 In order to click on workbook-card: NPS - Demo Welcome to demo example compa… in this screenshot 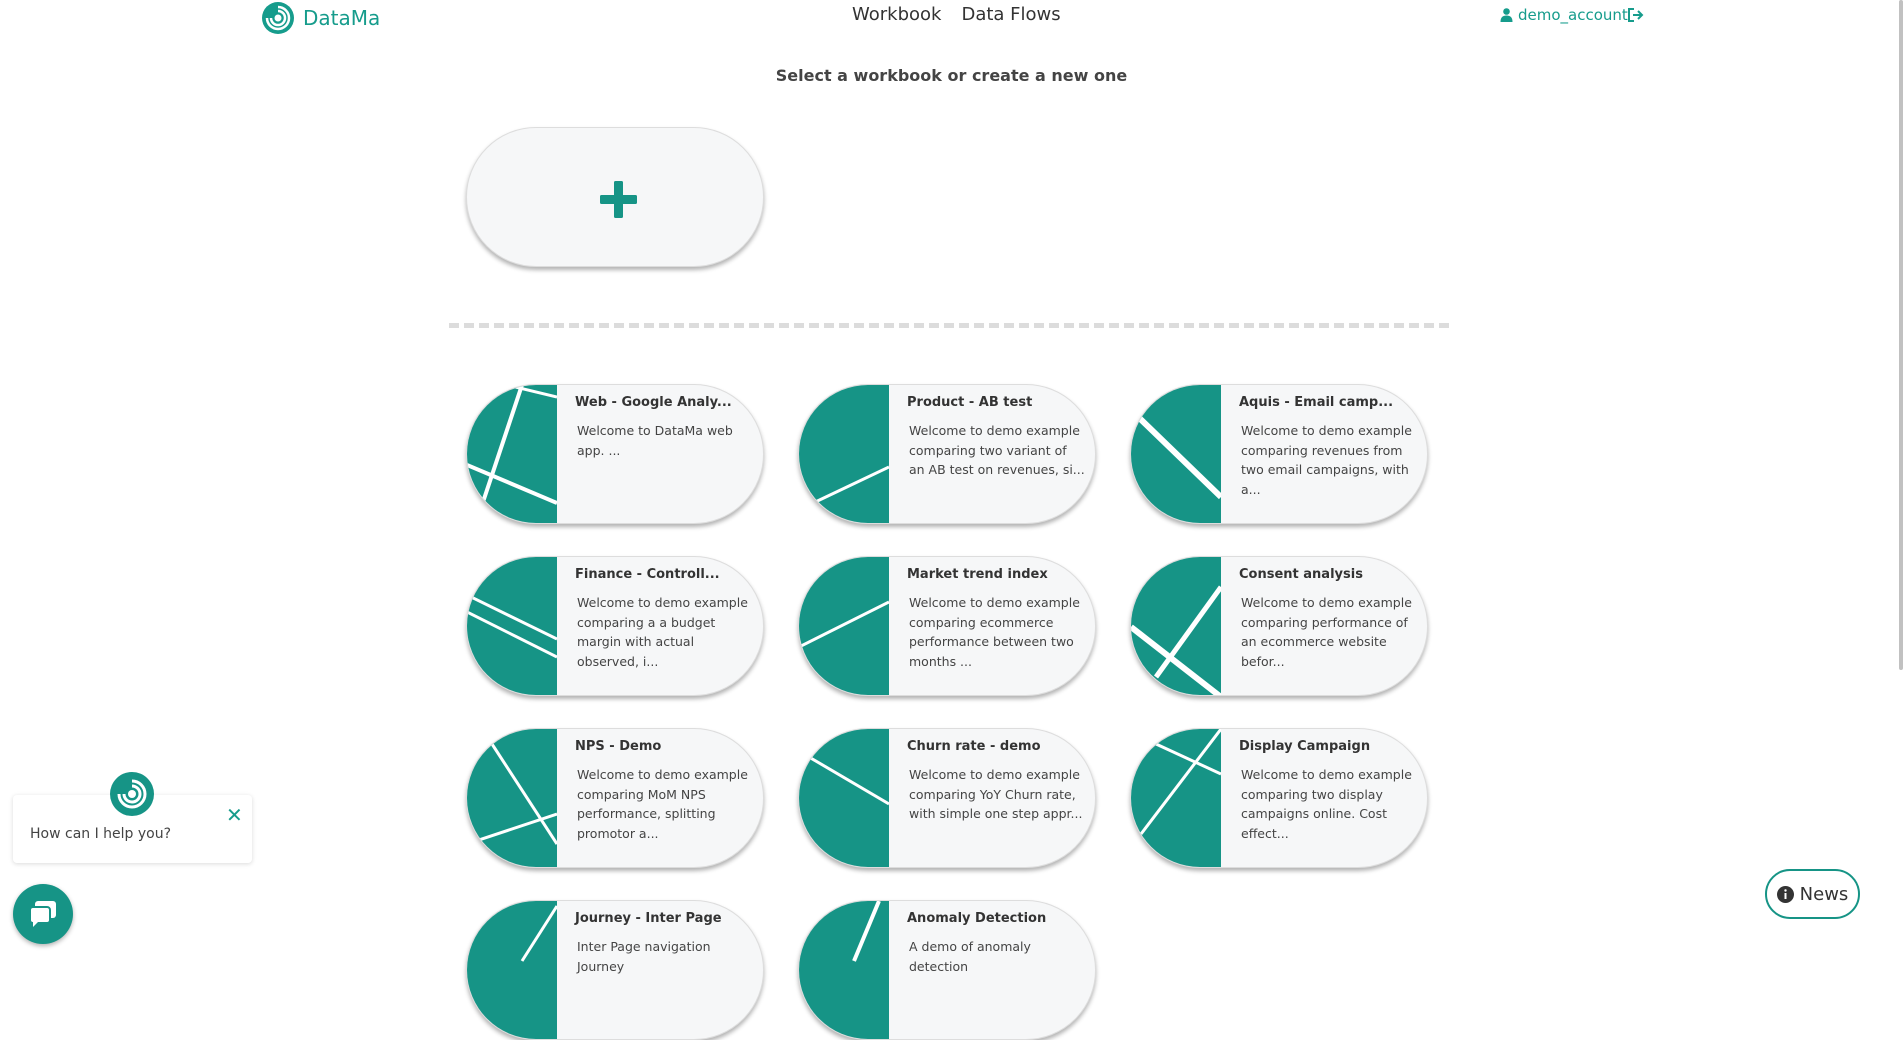, I will do `click(615, 798)`.